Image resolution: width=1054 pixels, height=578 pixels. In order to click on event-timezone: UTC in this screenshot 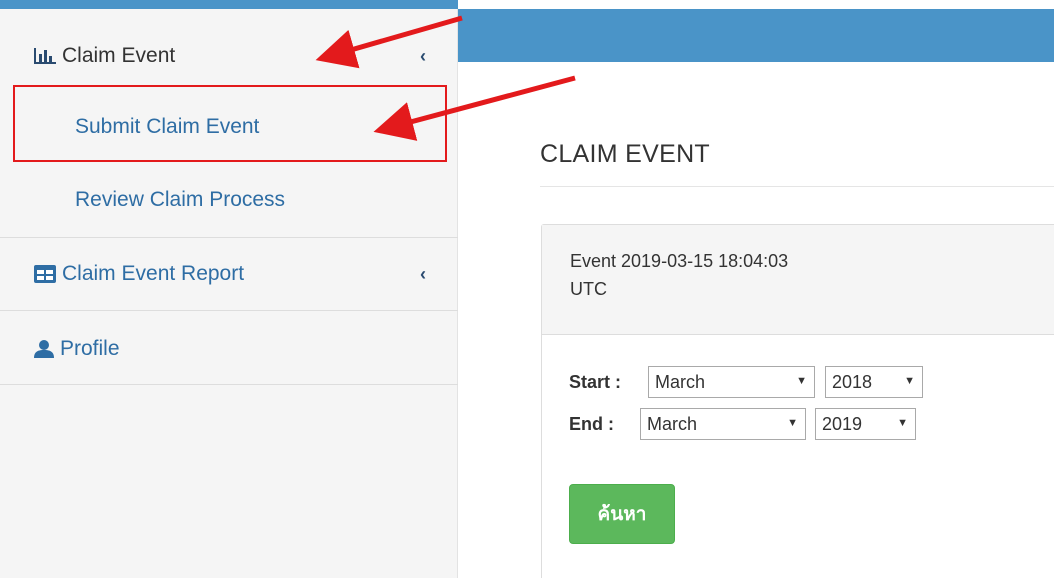, I will do `click(588, 289)`.